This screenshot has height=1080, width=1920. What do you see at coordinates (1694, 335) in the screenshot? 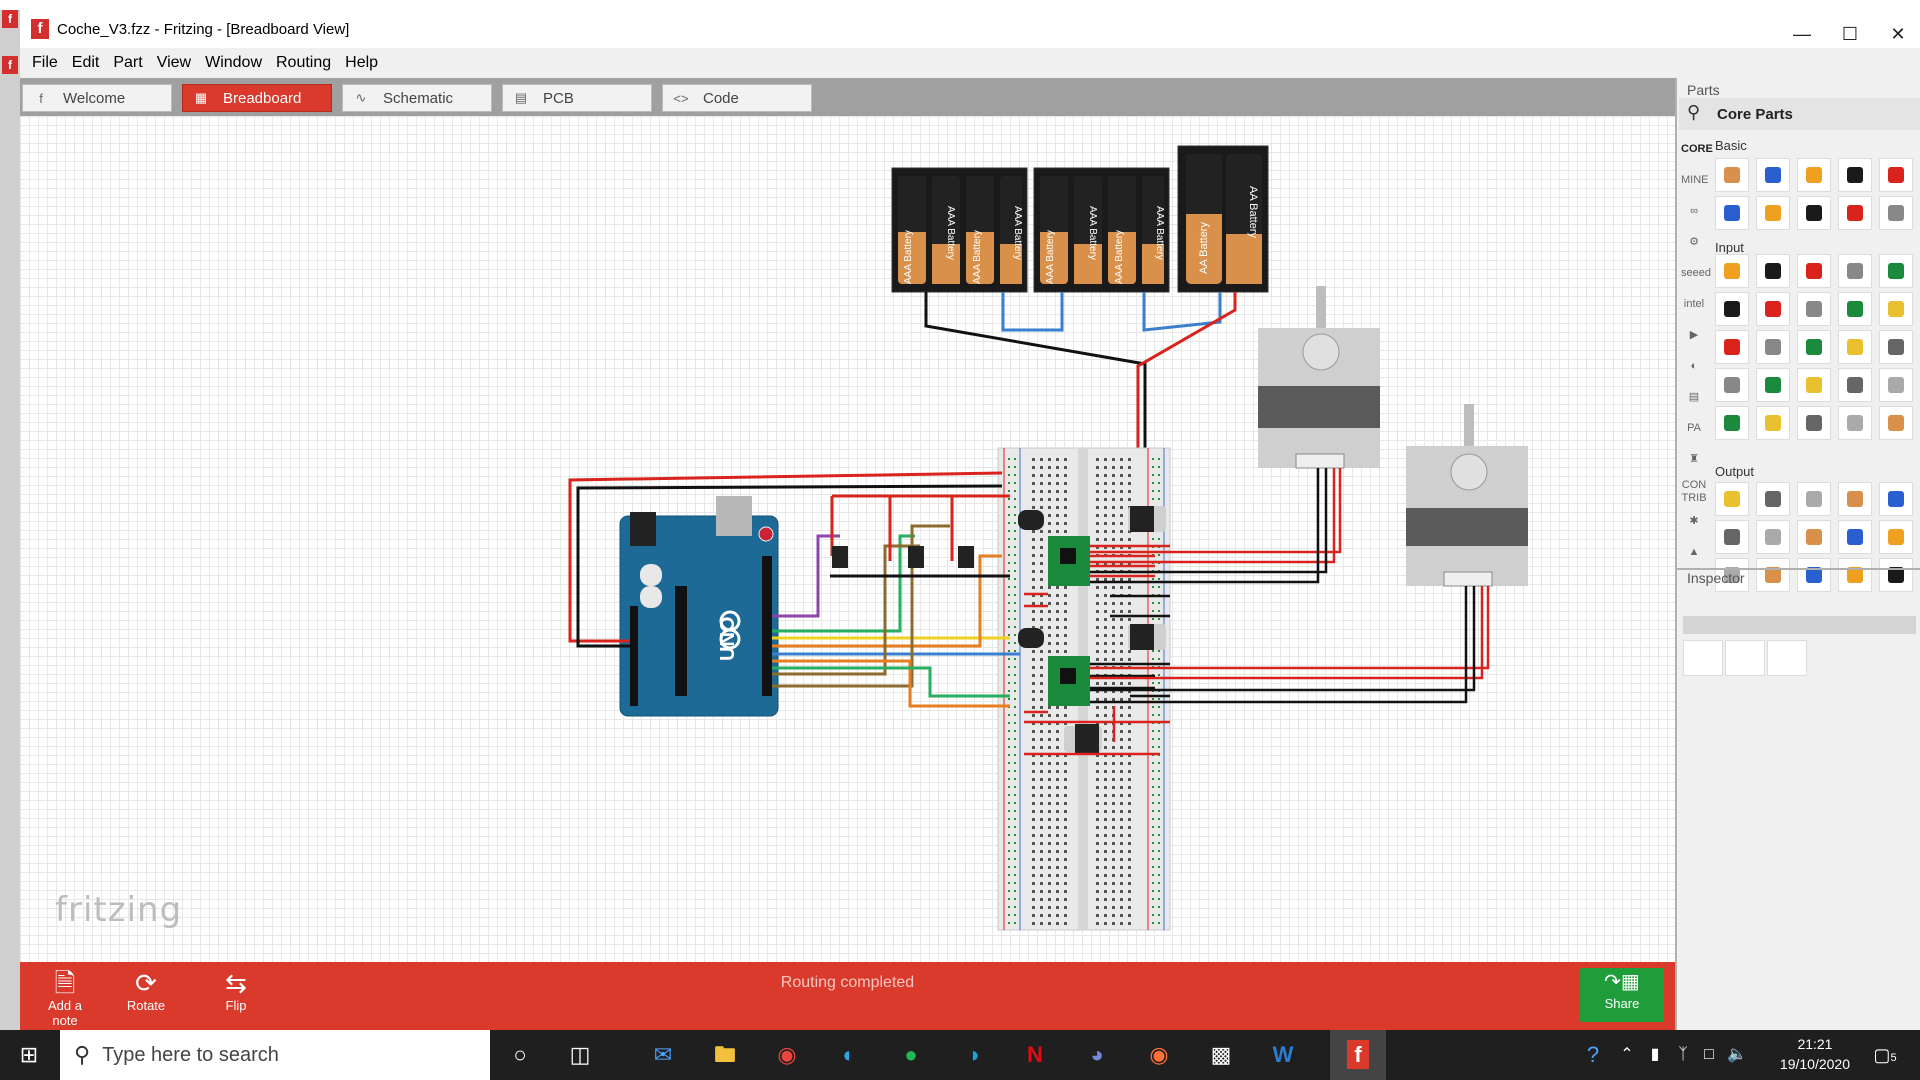
I see `bin-play: ▶` at bounding box center [1694, 335].